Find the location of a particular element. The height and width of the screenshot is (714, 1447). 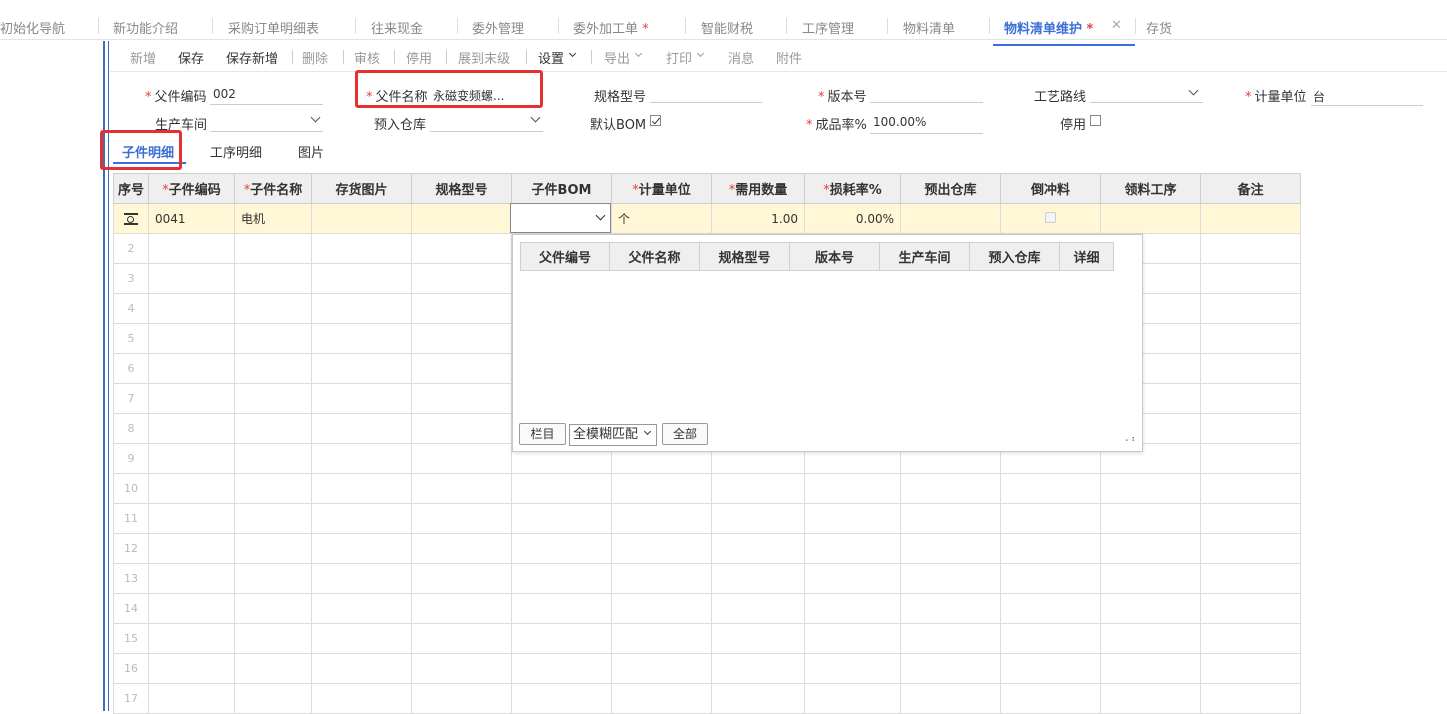

attachment-button: 附件 is located at coordinates (789, 57).